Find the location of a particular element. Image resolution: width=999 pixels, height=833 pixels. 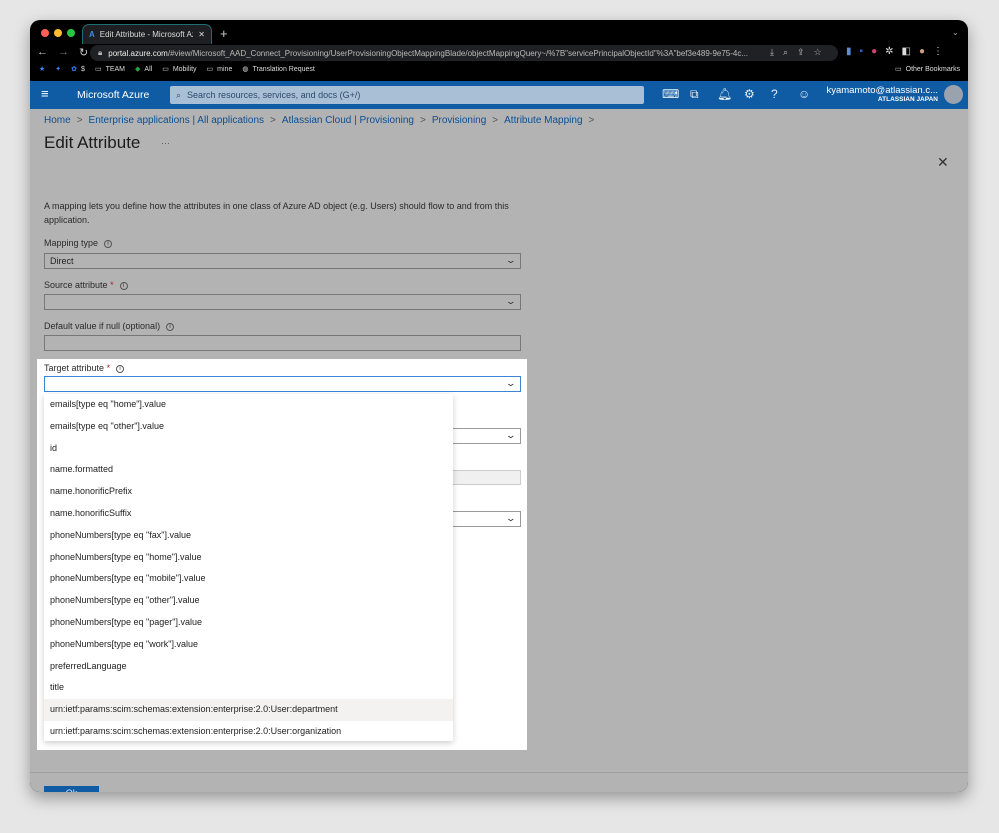

breadcrumb-provisioning: Provisioning is located at coordinates (459, 120).